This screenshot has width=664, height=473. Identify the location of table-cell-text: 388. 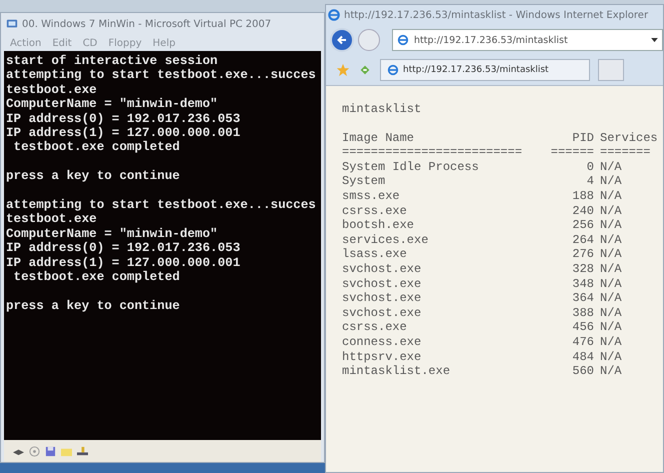
(582, 313).